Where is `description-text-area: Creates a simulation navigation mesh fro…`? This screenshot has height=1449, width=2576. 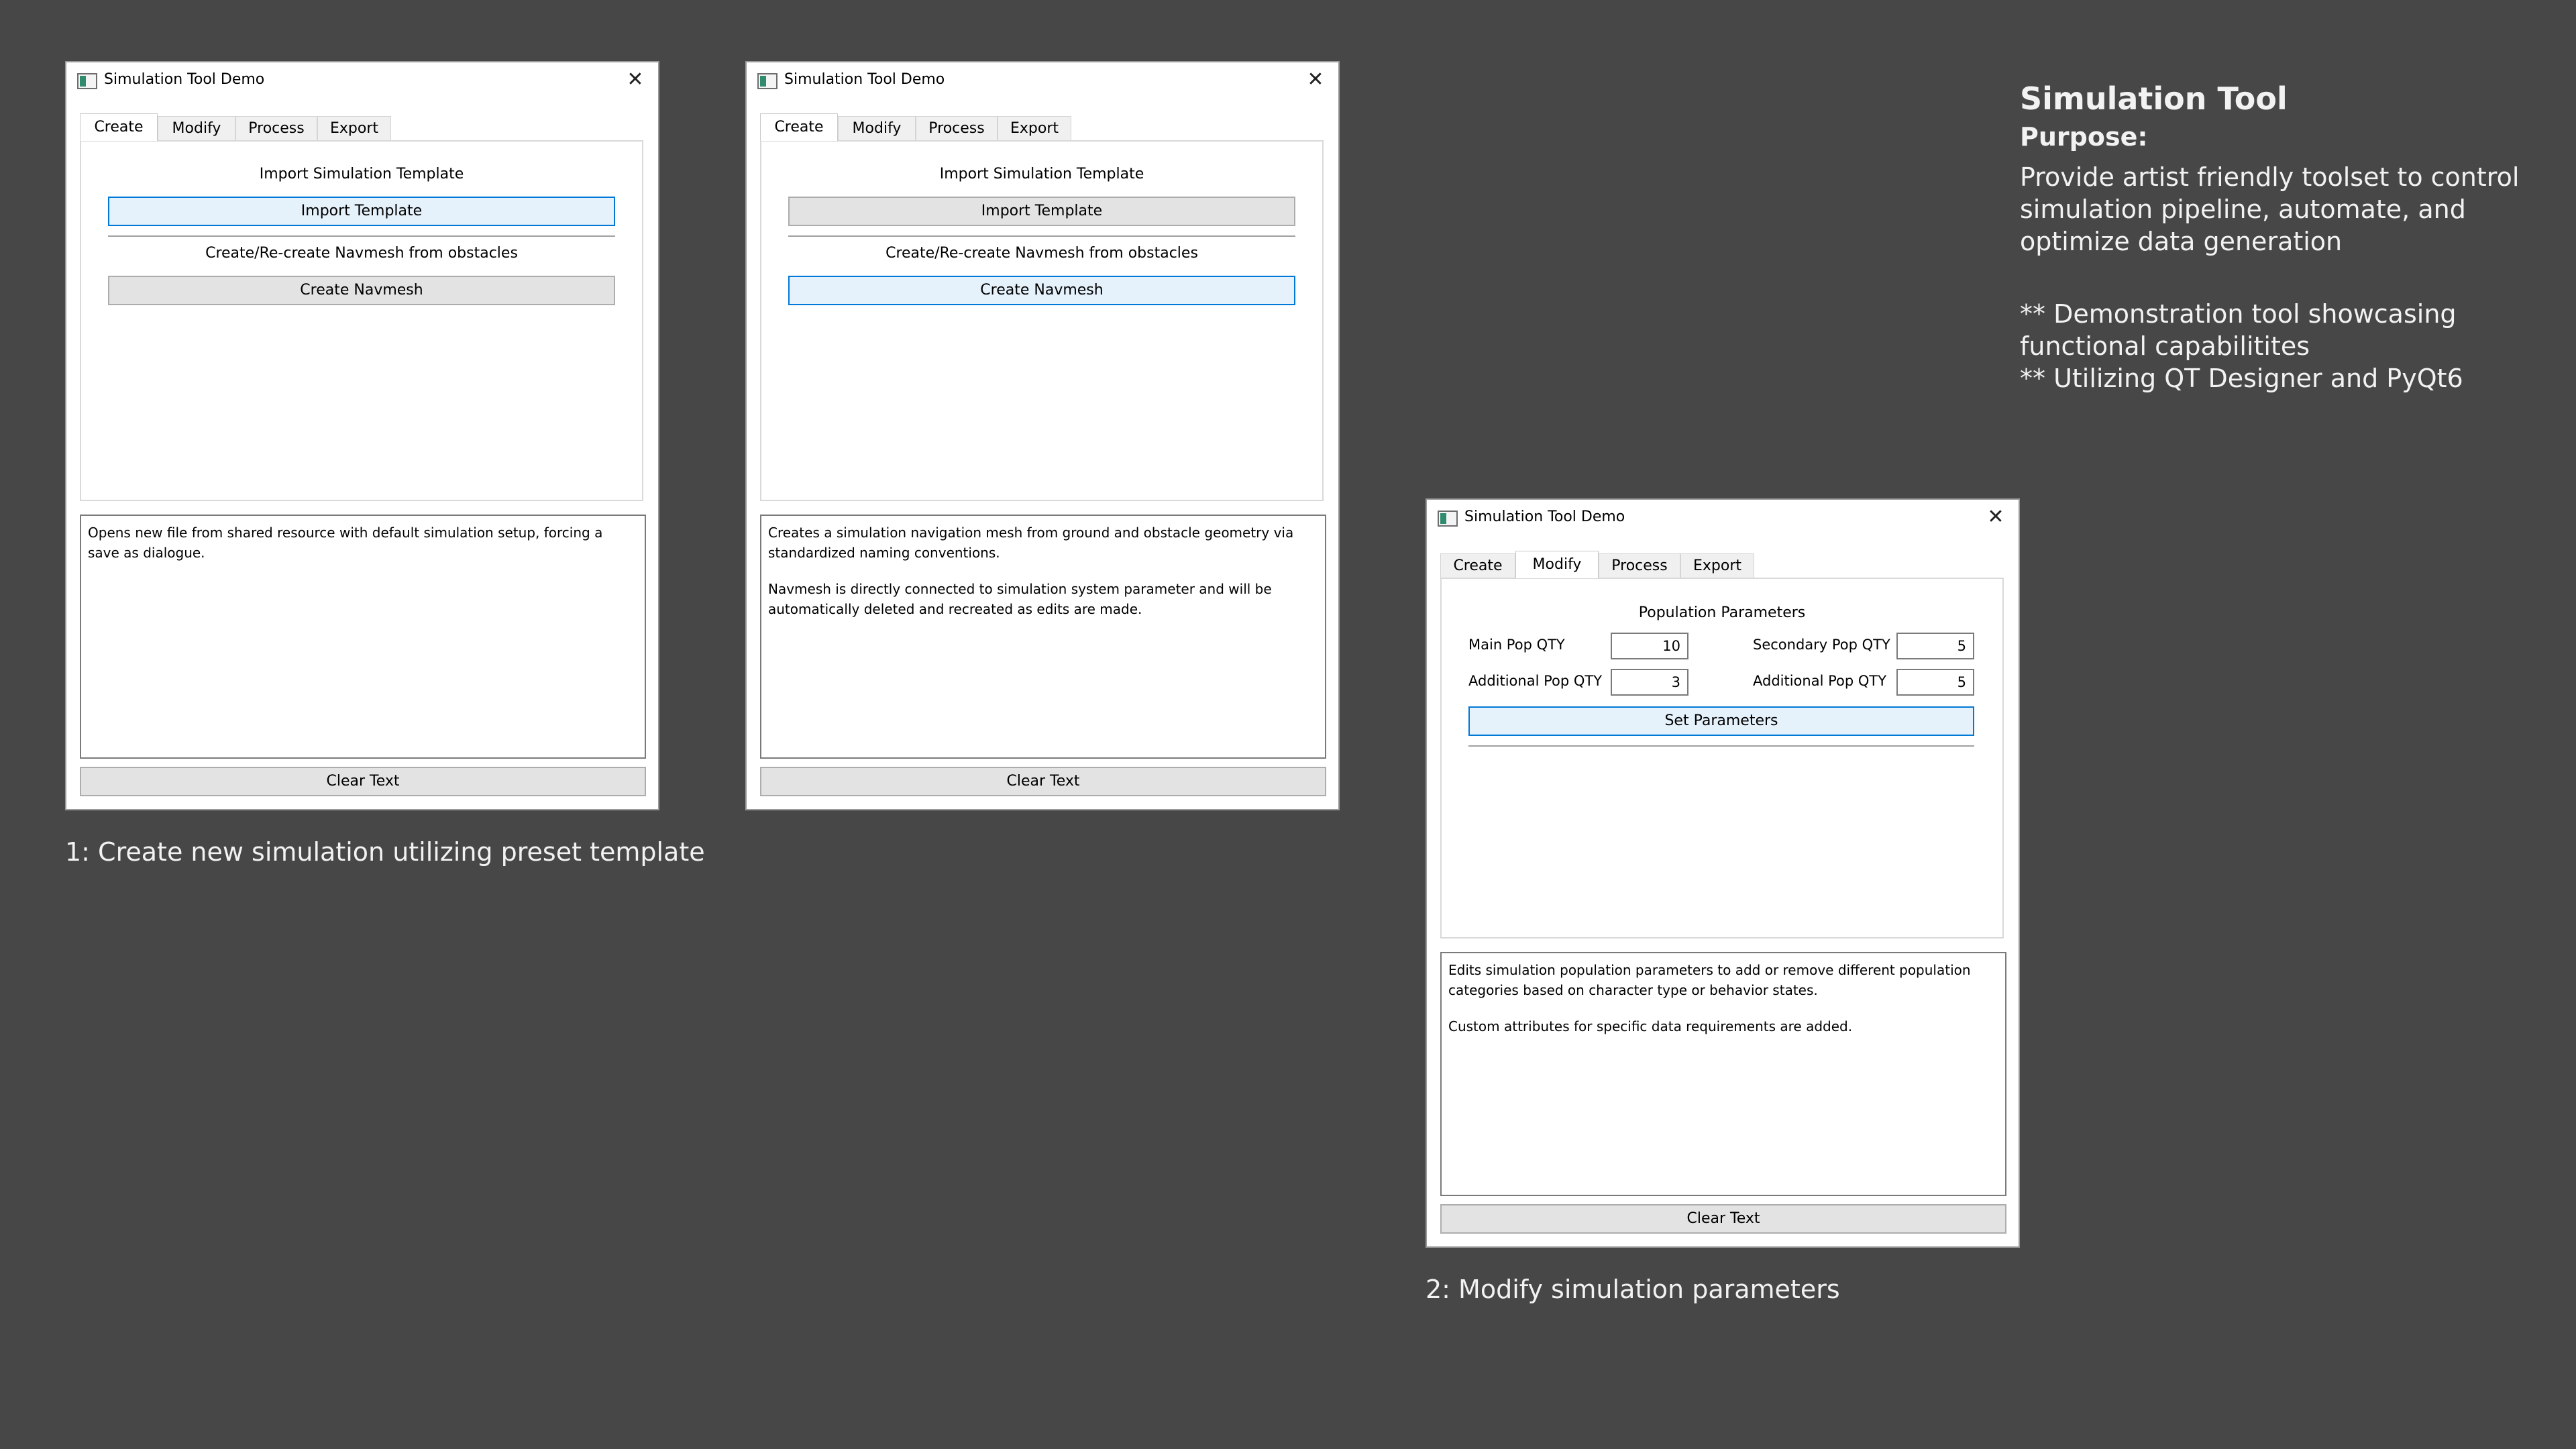 description-text-area: Creates a simulation navigation mesh fro… is located at coordinates (1043, 637).